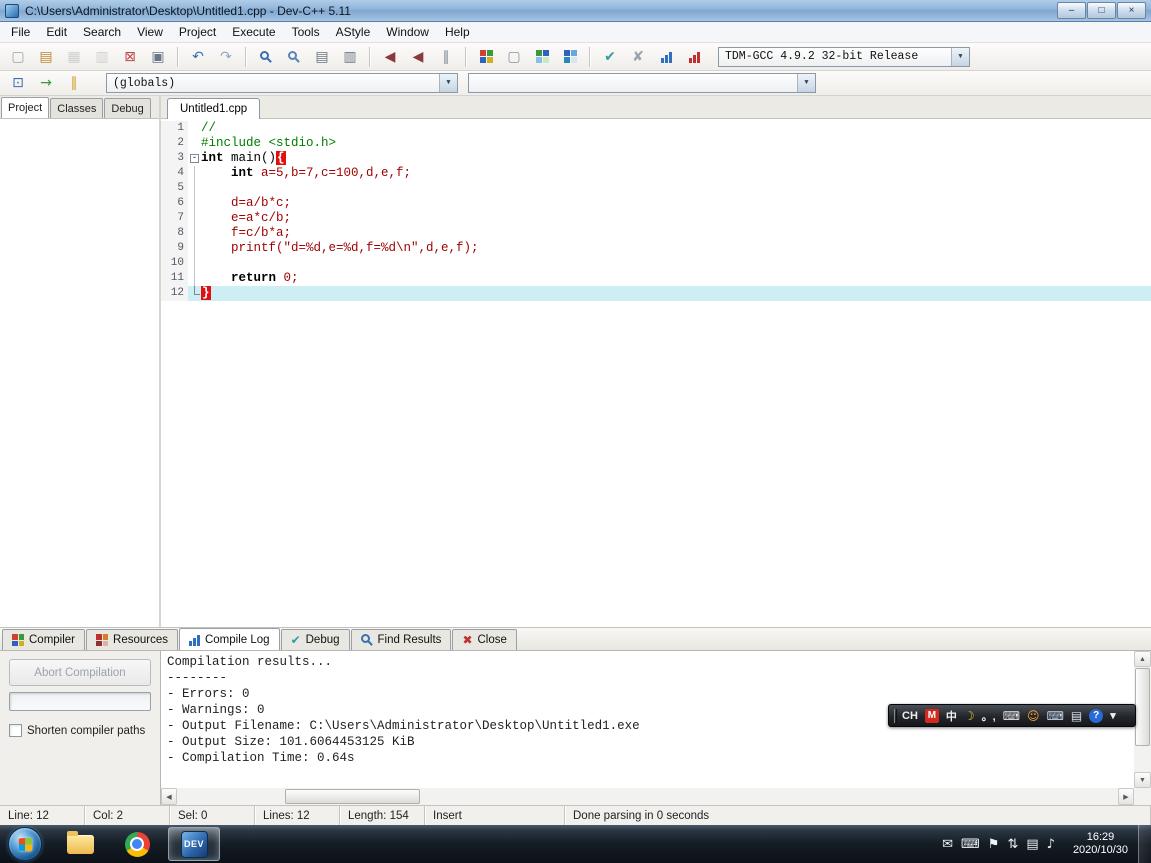 Image resolution: width=1151 pixels, height=863 pixels. Describe the element at coordinates (947, 844) in the screenshot. I see `mail-icon: ✉` at that location.